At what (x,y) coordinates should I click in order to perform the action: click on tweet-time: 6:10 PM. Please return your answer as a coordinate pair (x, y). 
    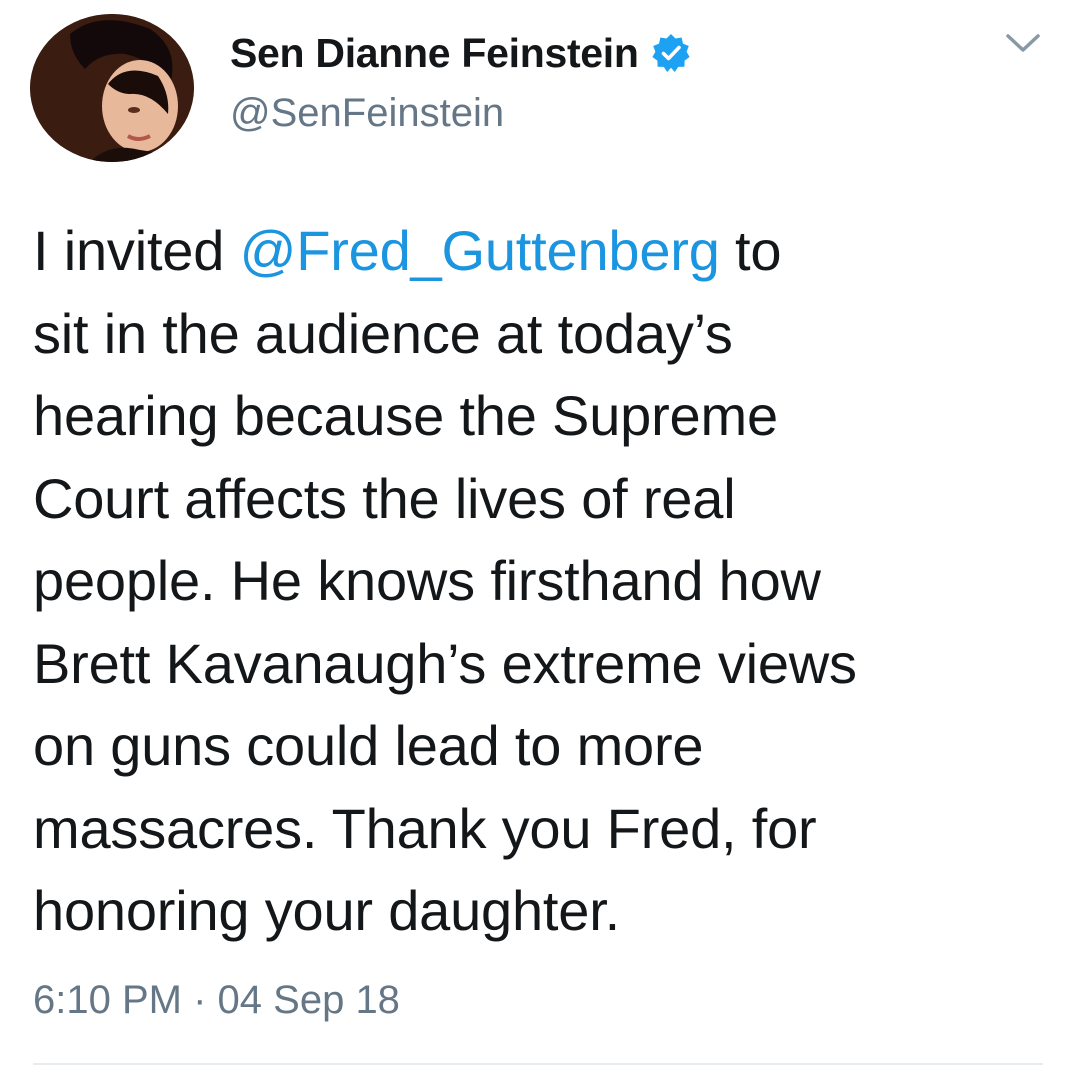
    Looking at the image, I should click on (107, 1000).